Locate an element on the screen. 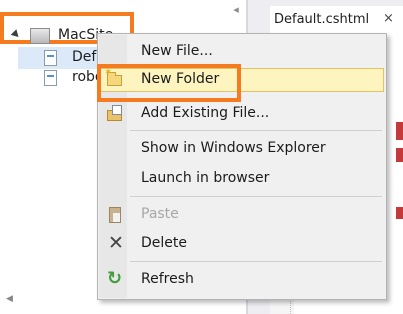 The height and width of the screenshot is (314, 403). menu-item-show-in-explorer: Show in Windows Explorer is located at coordinates (242, 149).